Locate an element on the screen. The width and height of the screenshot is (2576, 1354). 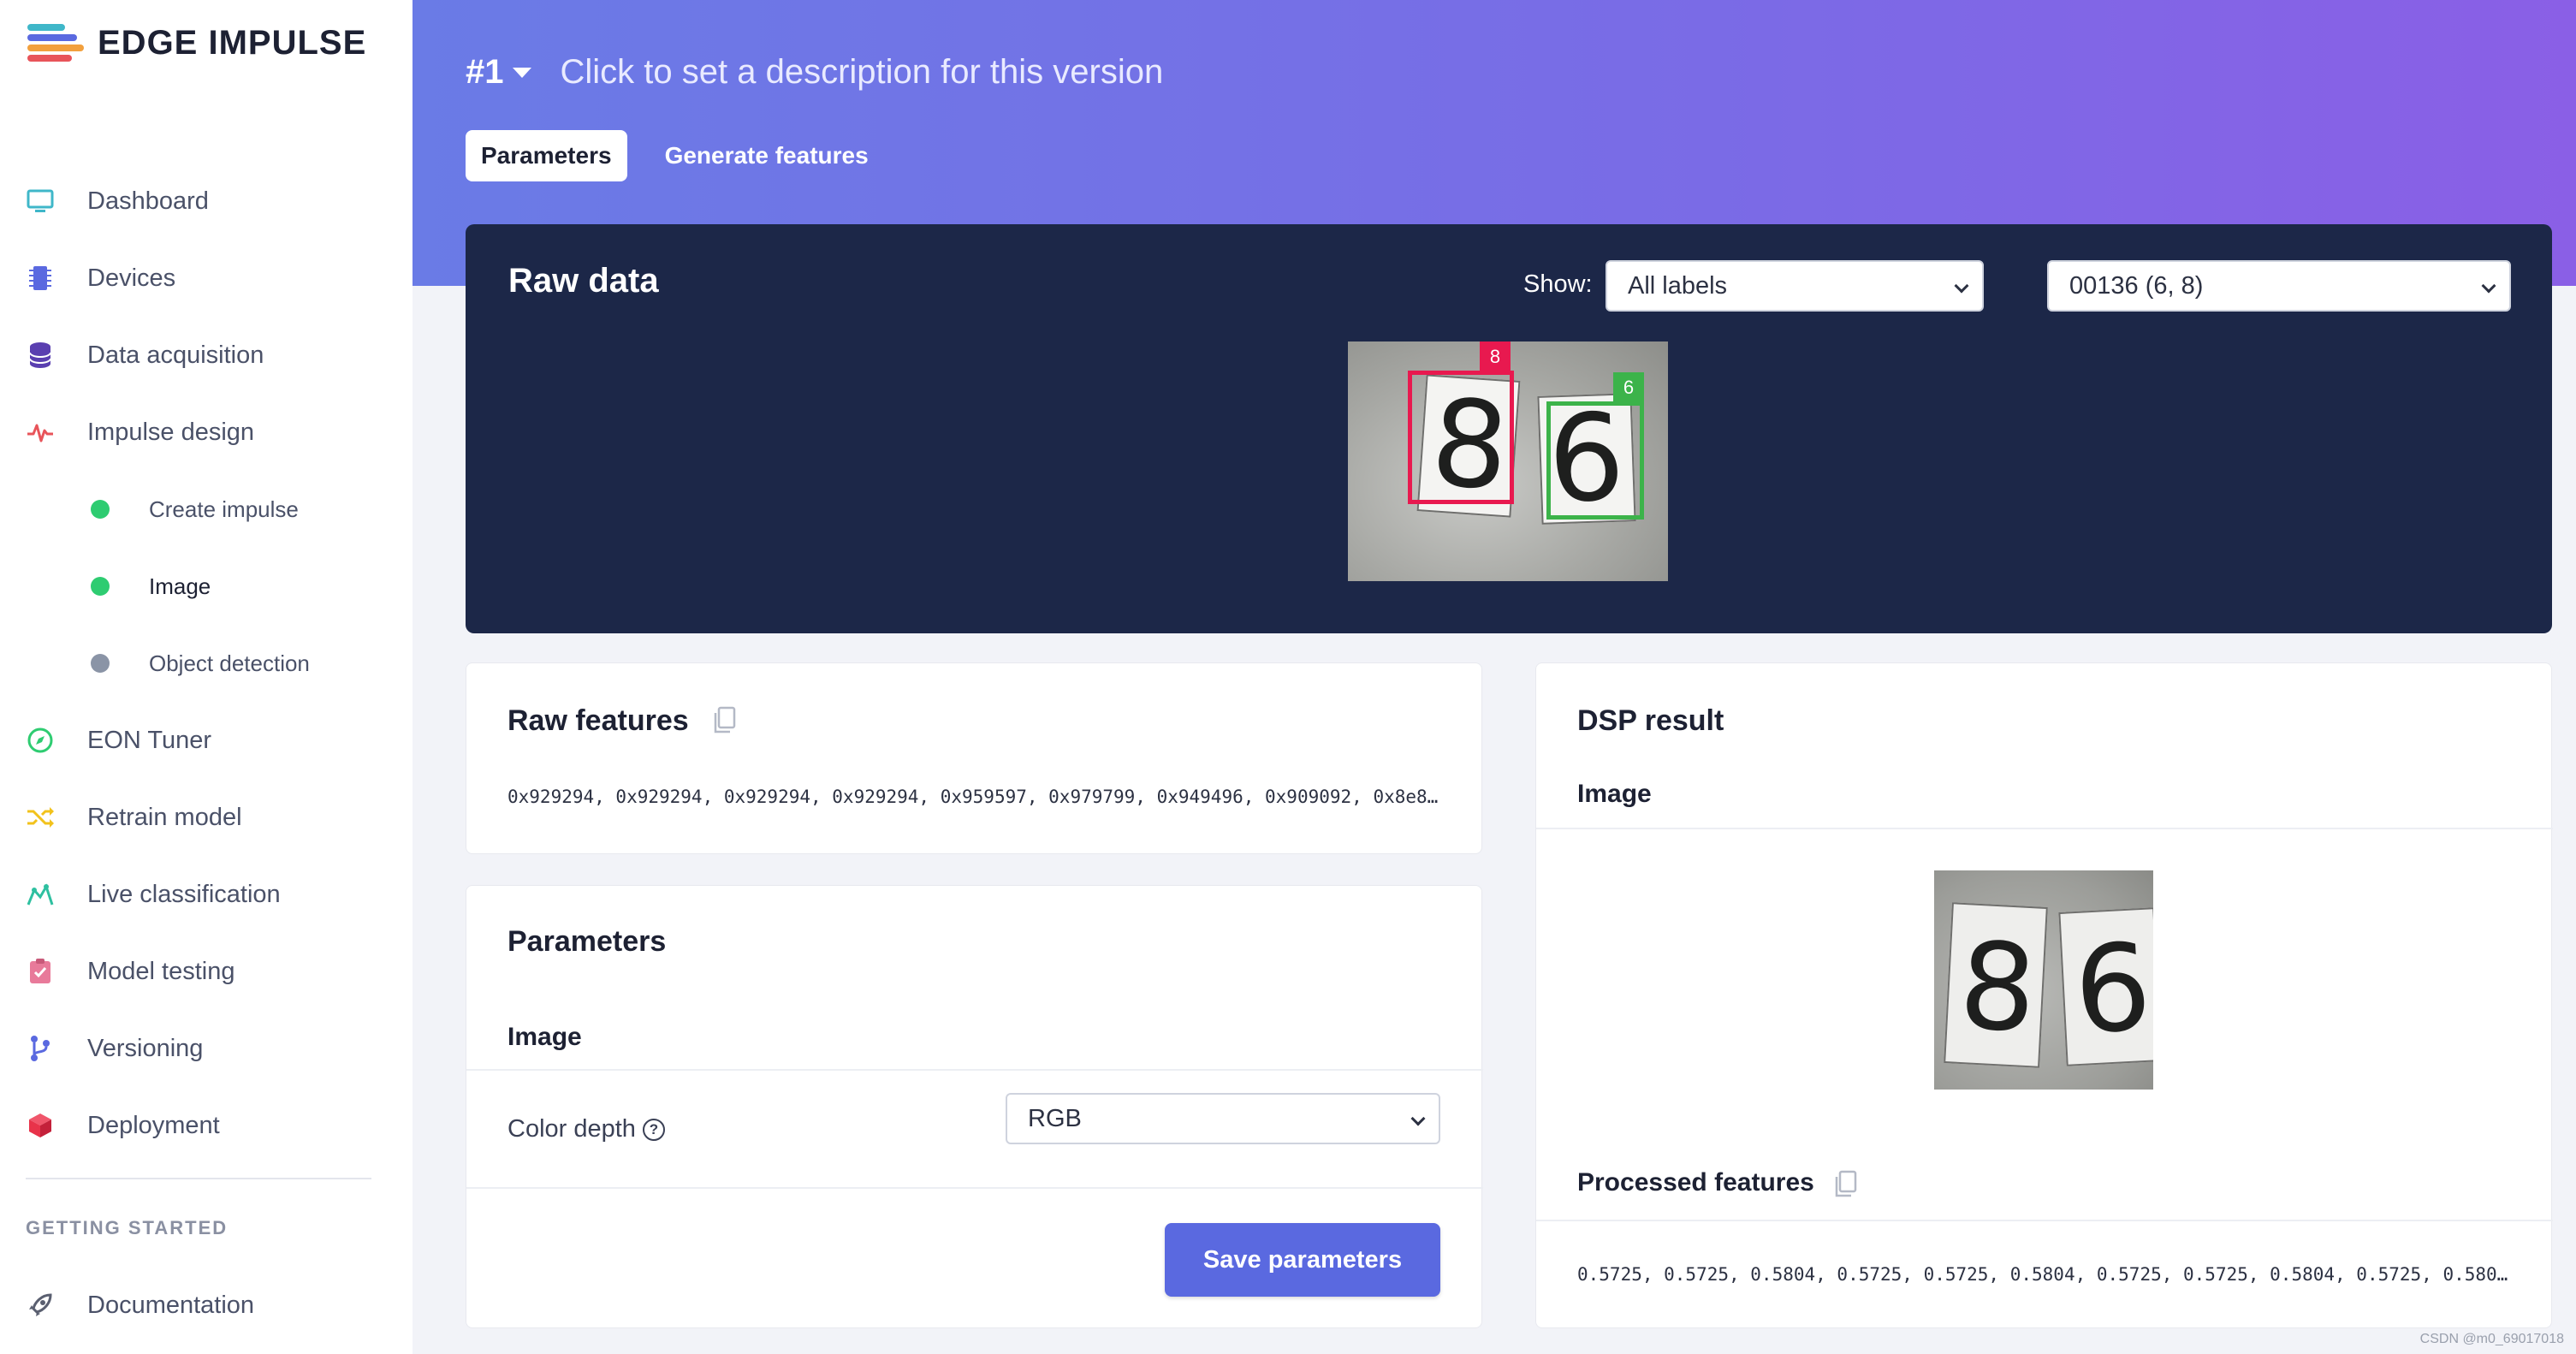
raw-data-title: Raw data is located at coordinates (583, 281).